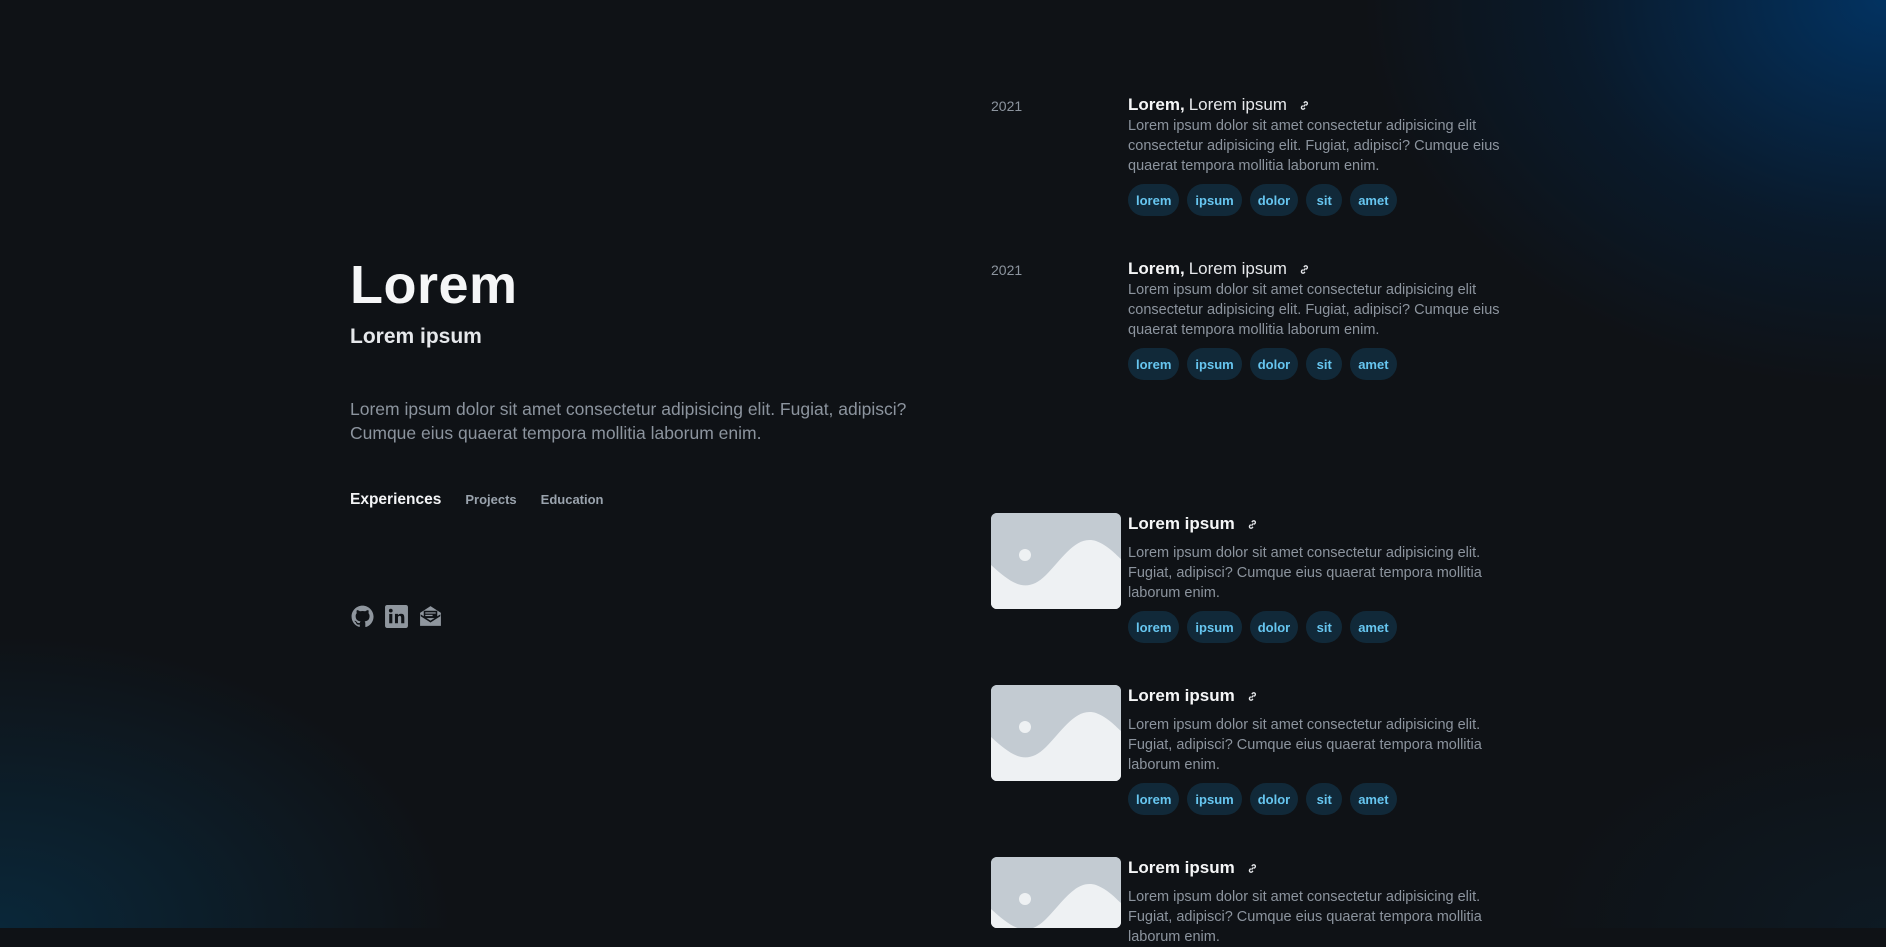 This screenshot has width=1886, height=947. What do you see at coordinates (395, 500) in the screenshot?
I see `nav-experiences: Experiences` at bounding box center [395, 500].